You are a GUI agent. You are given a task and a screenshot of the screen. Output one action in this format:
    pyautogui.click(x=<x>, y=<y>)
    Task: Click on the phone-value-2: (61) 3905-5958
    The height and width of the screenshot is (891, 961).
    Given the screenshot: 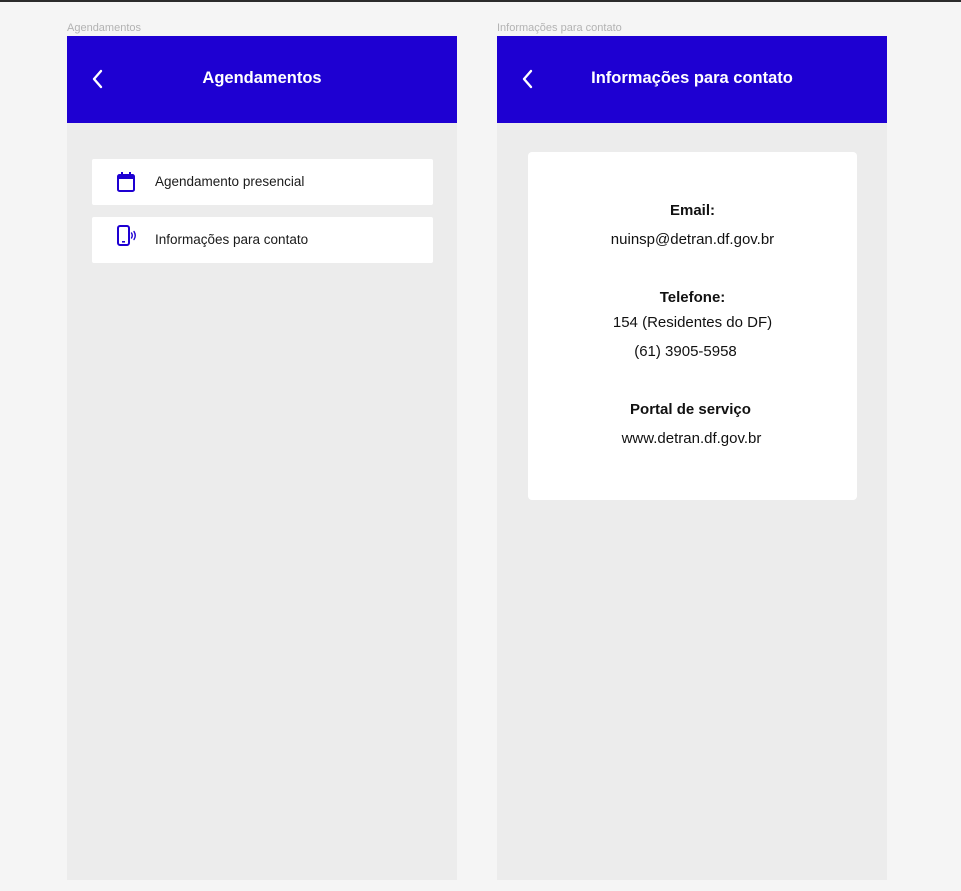 What is the action you would take?
    pyautogui.click(x=685, y=352)
    